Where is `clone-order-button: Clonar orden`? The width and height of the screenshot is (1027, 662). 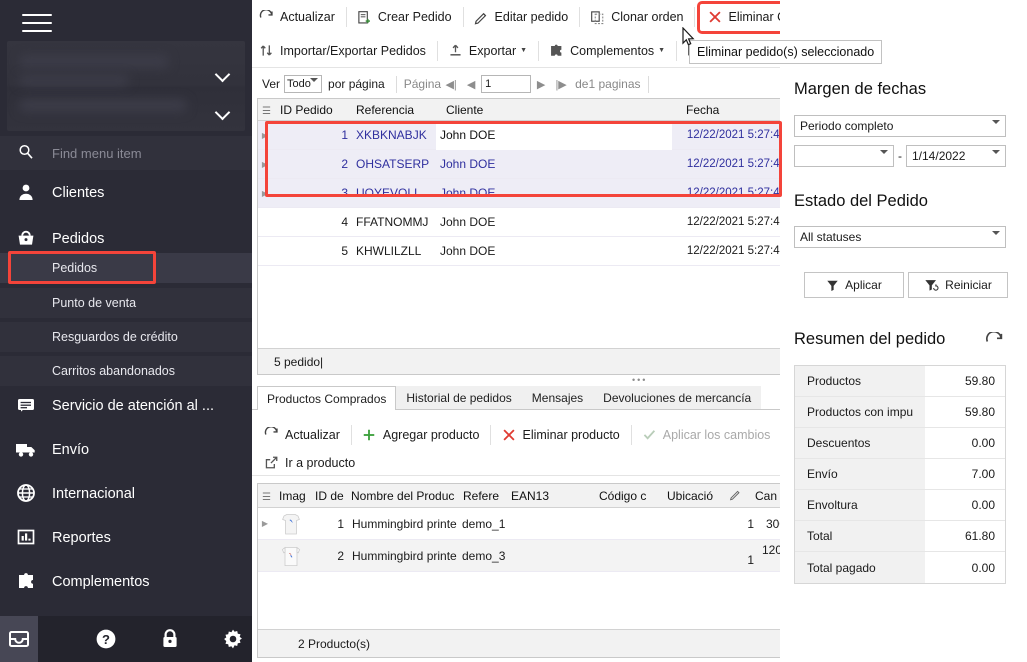
clone-order-button: Clonar orden is located at coordinates (637, 17).